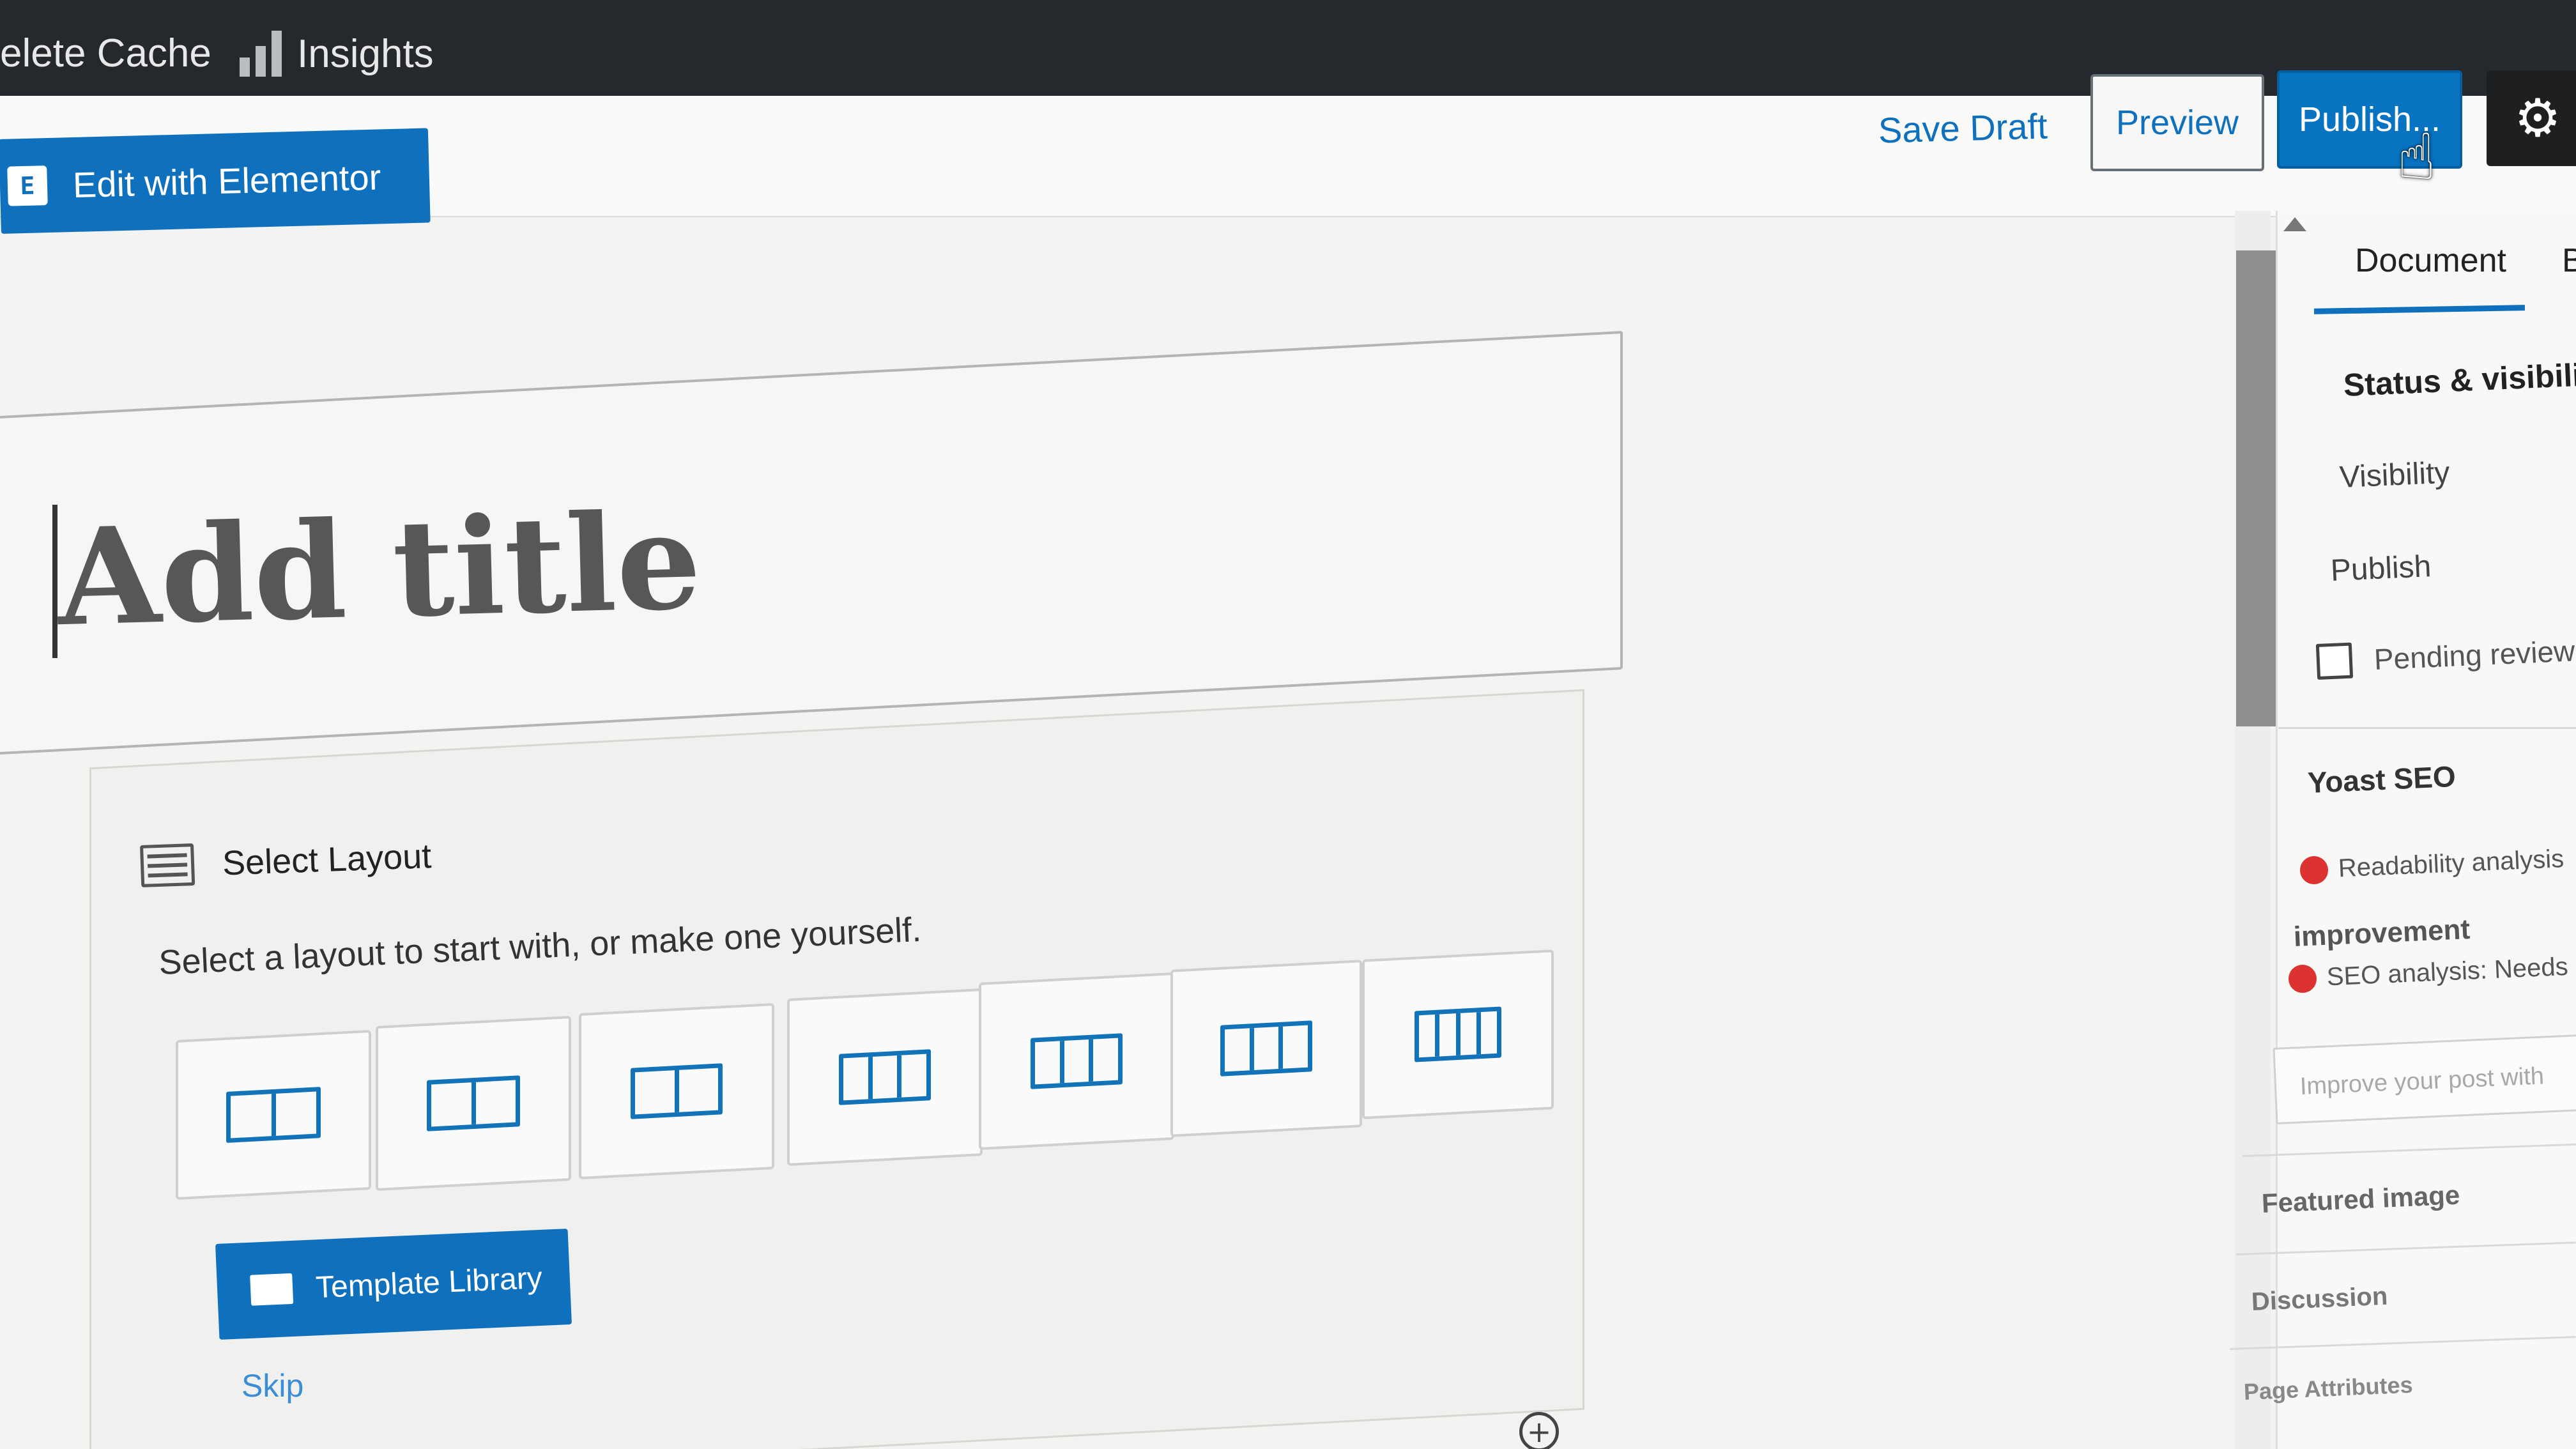 Image resolution: width=2576 pixels, height=1449 pixels. What do you see at coordinates (365, 54) in the screenshot?
I see `insights-label: Insights` at bounding box center [365, 54].